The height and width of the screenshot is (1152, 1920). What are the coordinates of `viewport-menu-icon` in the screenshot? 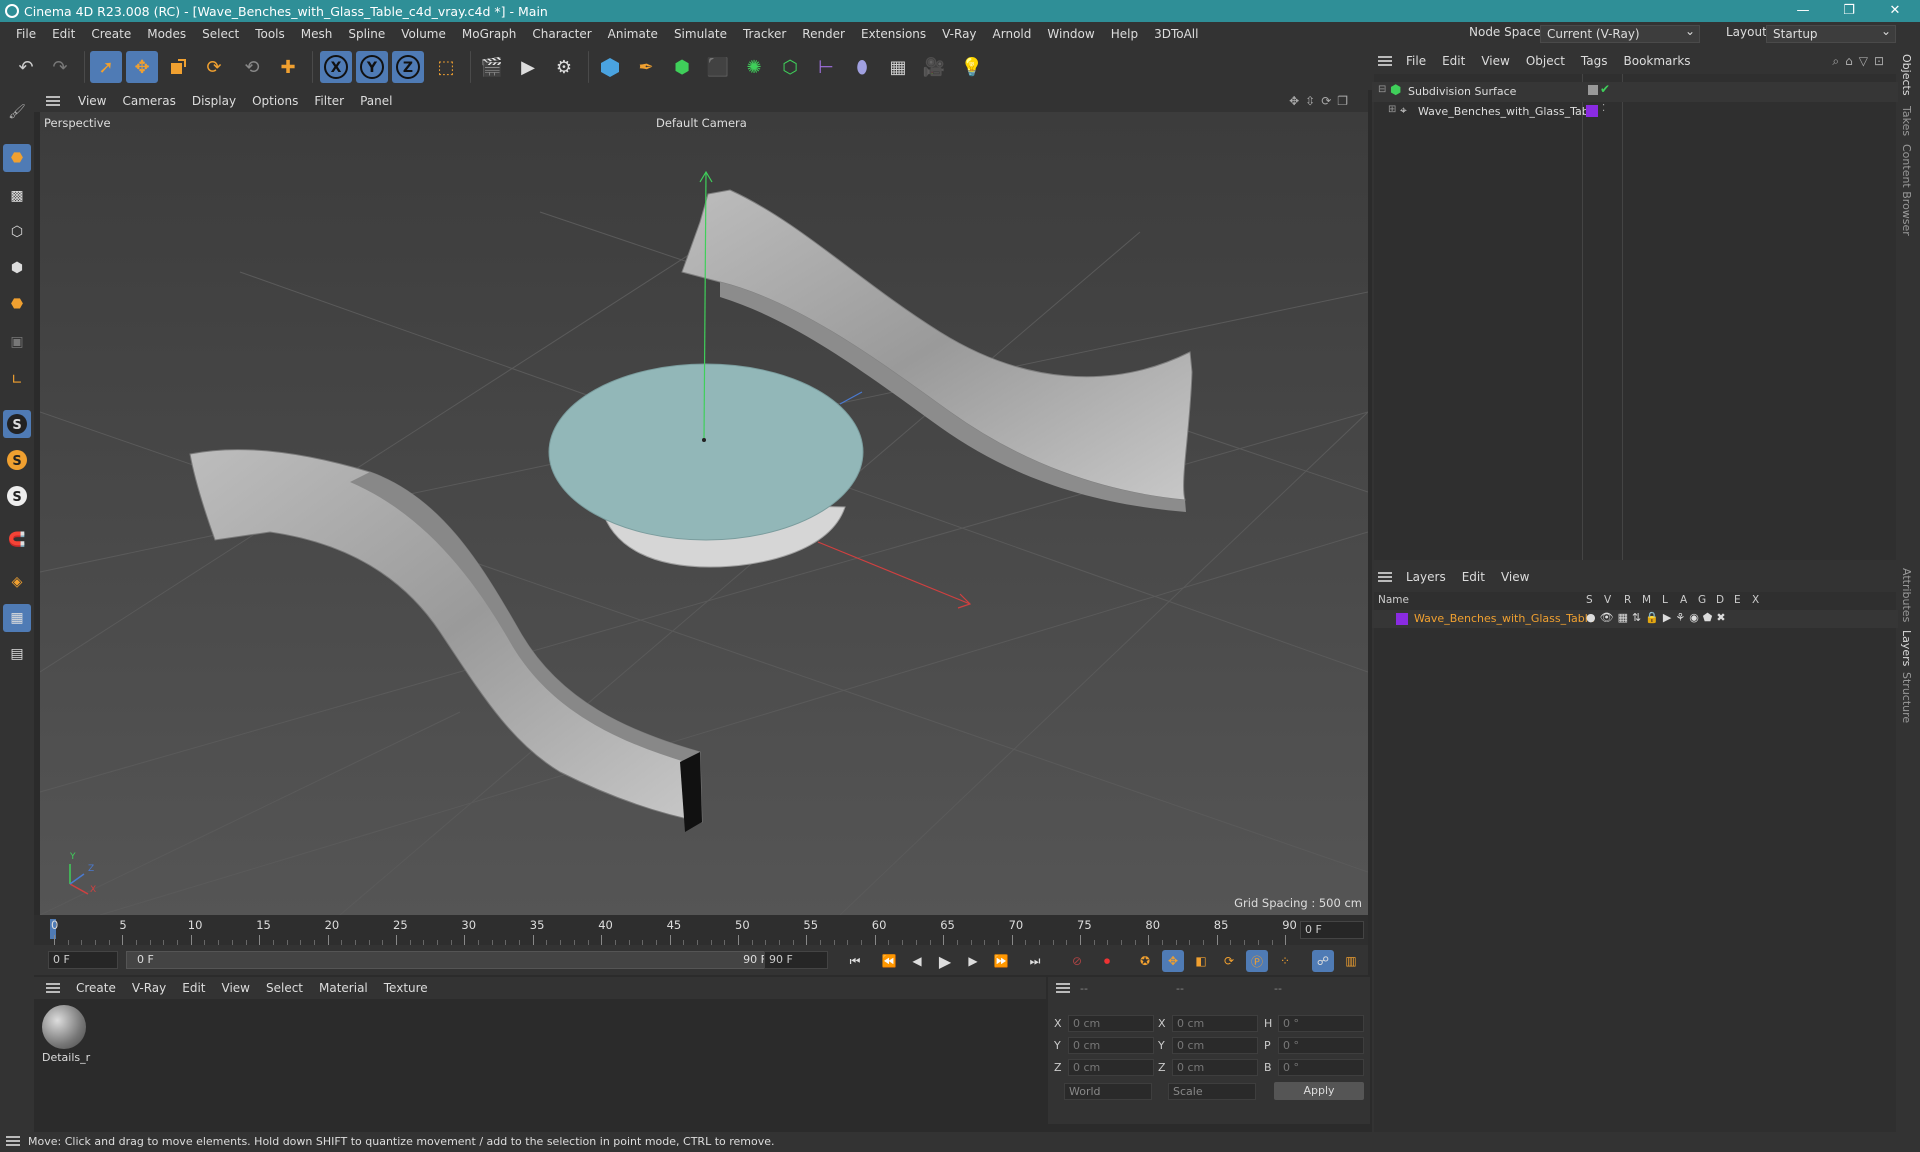 It's located at (53, 101).